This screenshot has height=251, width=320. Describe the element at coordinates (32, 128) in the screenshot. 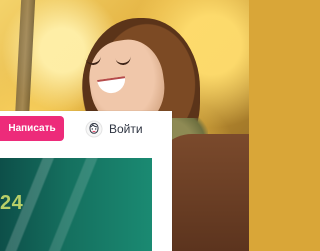

I see `write-button: Написать` at that location.